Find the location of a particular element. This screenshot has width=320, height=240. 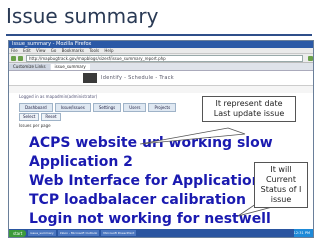

date-callout-tail is located at coordinates (192, 136).